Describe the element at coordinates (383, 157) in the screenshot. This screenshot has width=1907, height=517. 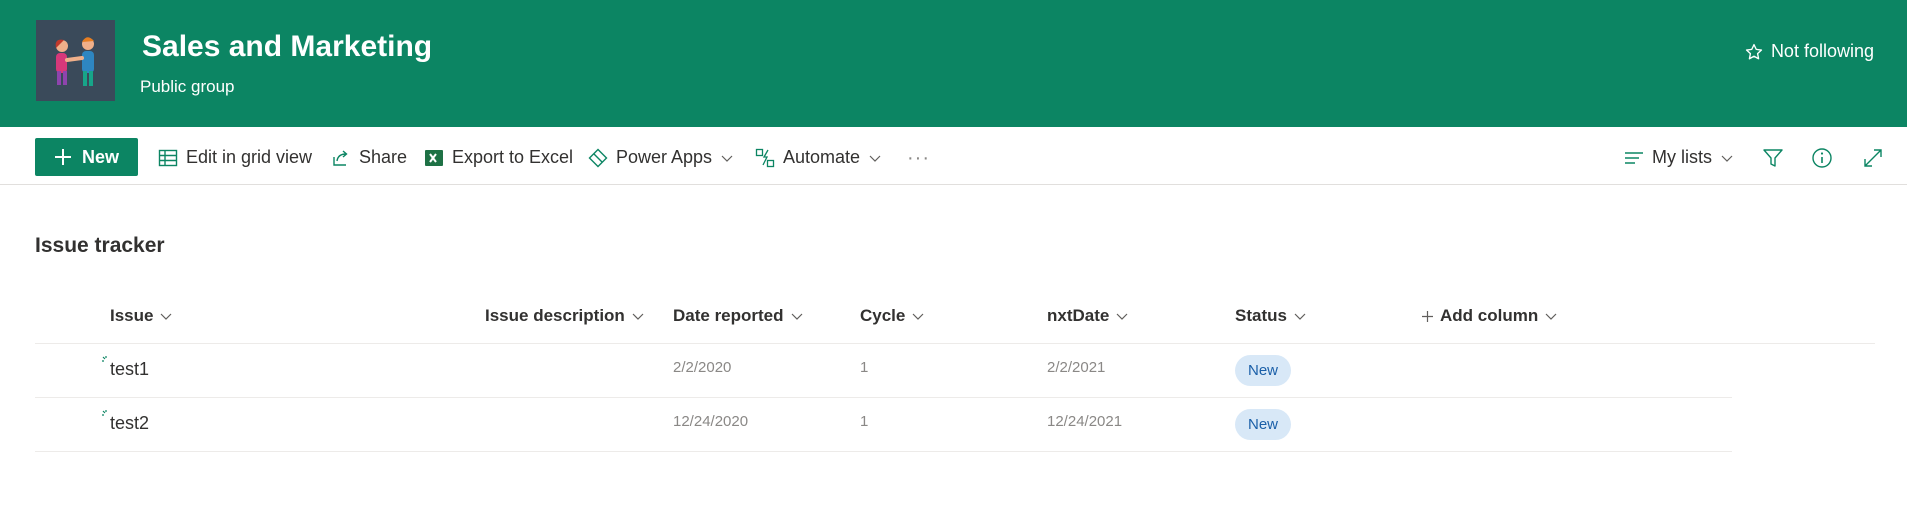
I see `share-label: Share` at that location.